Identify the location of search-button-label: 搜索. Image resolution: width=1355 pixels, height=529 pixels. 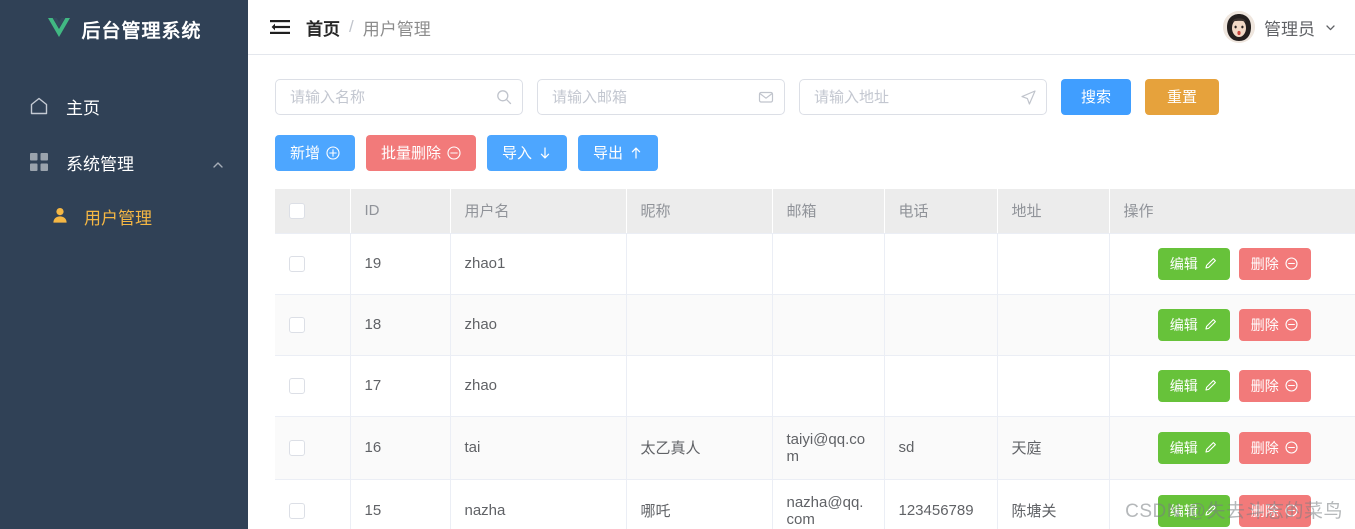
(1096, 97).